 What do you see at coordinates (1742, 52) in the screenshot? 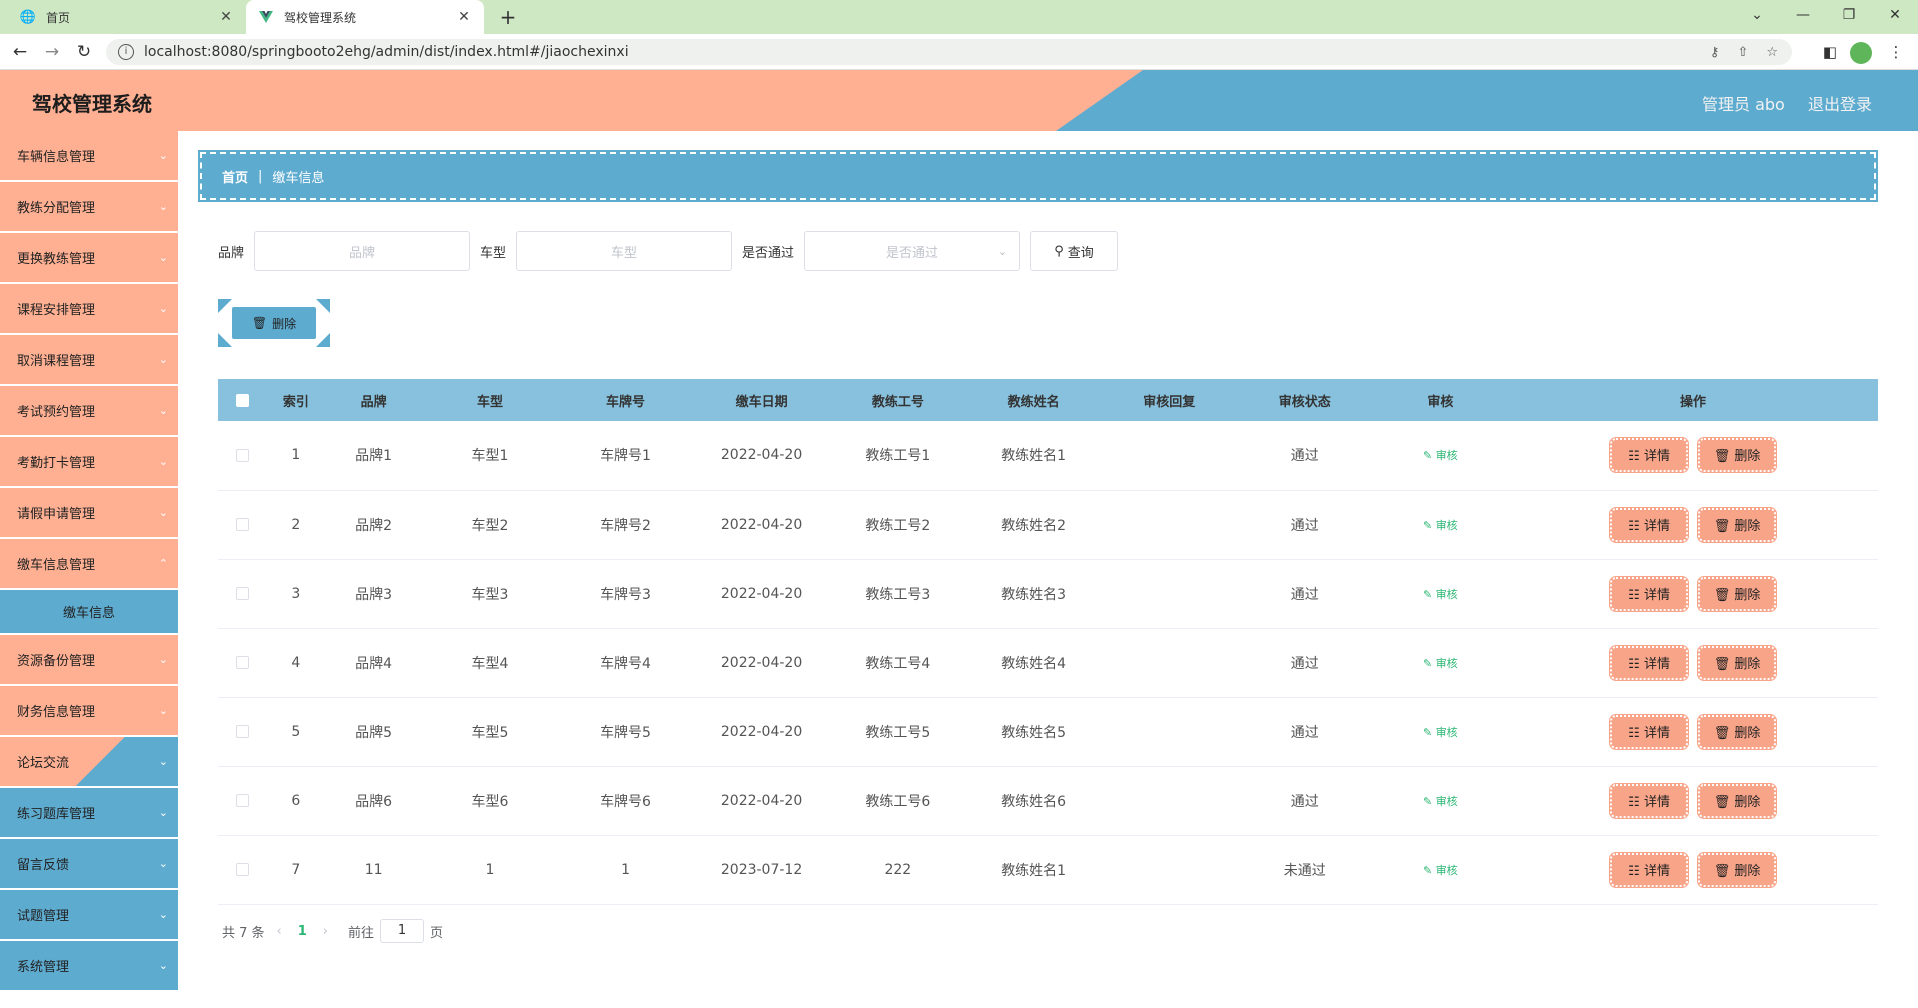
I see `share-icon: ⇧` at bounding box center [1742, 52].